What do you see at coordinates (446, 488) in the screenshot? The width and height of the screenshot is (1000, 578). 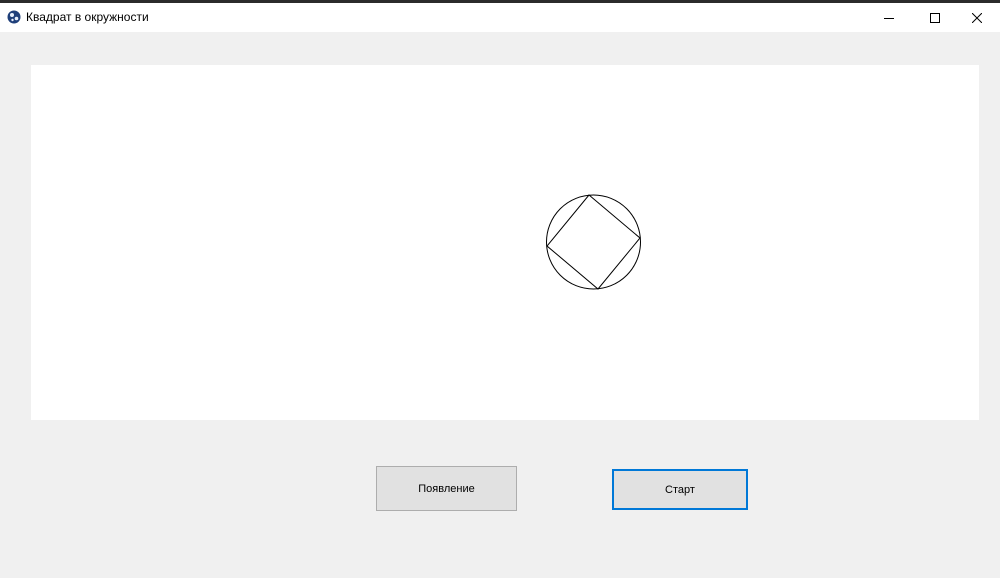 I see `appear-button: Появление` at bounding box center [446, 488].